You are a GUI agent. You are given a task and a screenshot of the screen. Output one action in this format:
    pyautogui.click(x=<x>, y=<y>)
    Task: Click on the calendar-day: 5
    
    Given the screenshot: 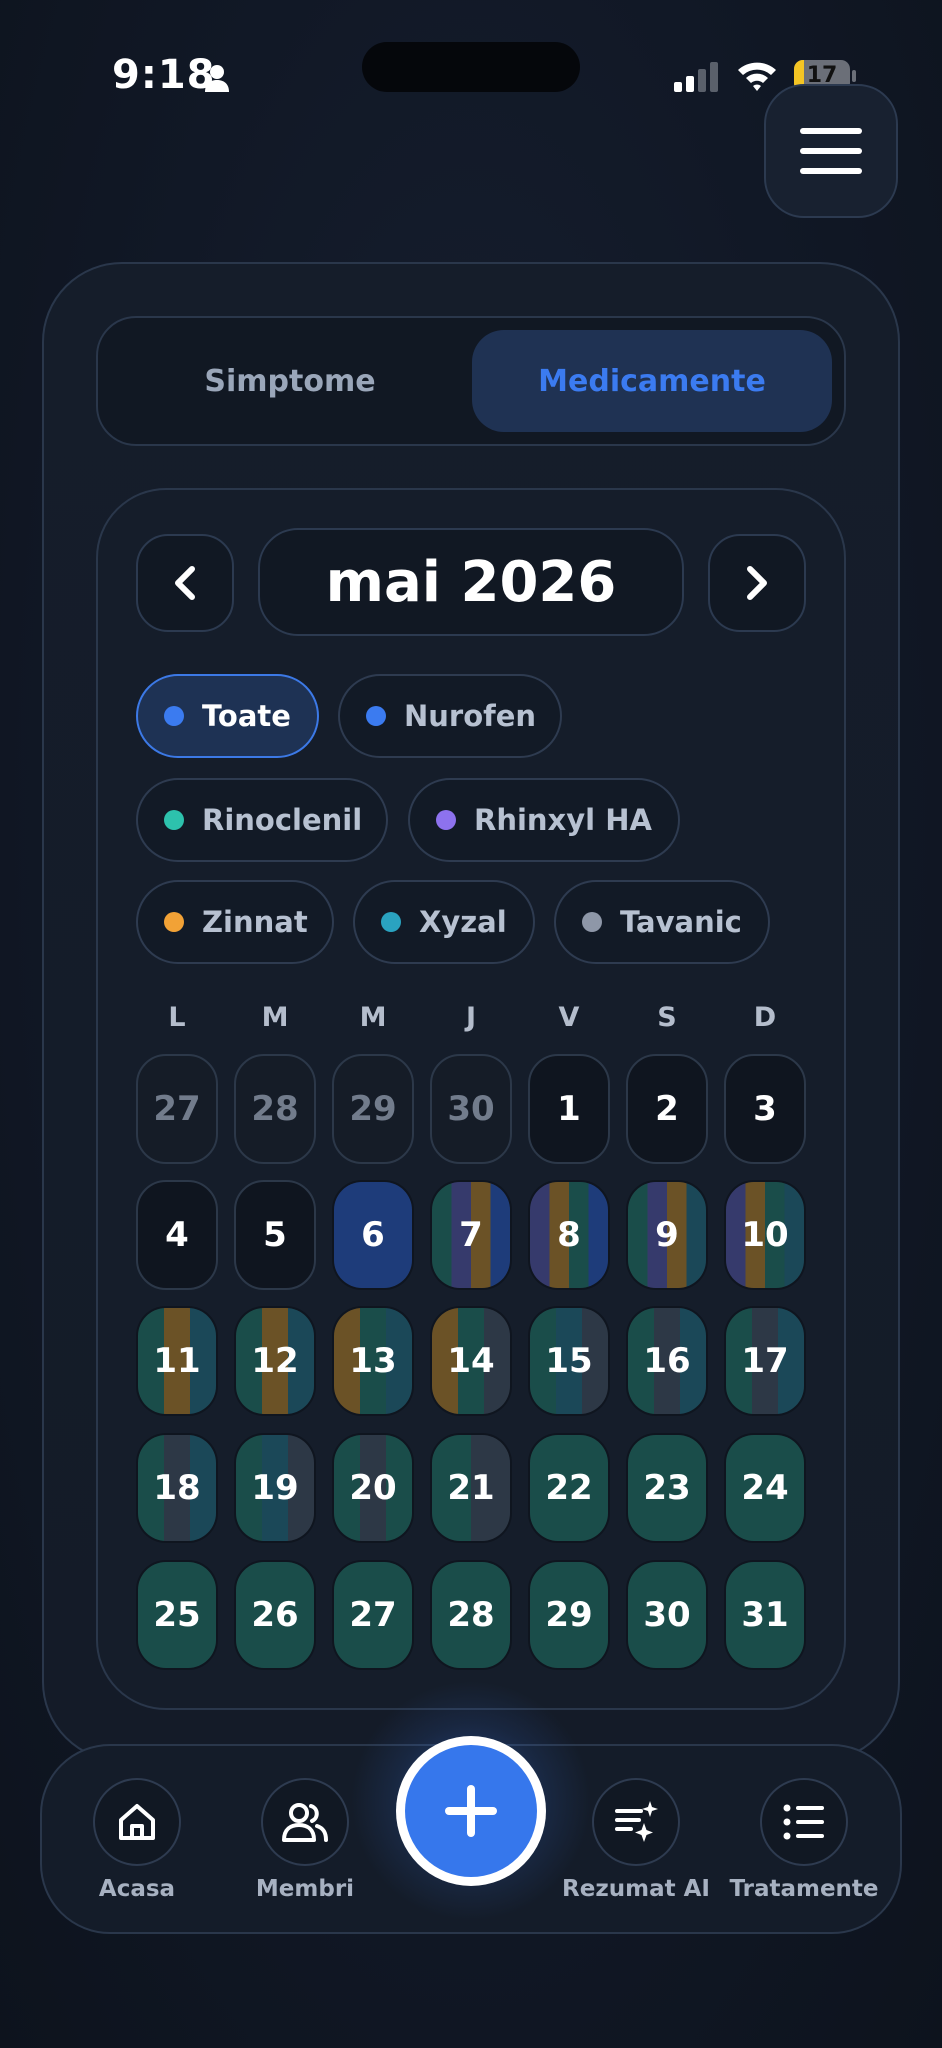 What is the action you would take?
    pyautogui.click(x=275, y=1235)
    